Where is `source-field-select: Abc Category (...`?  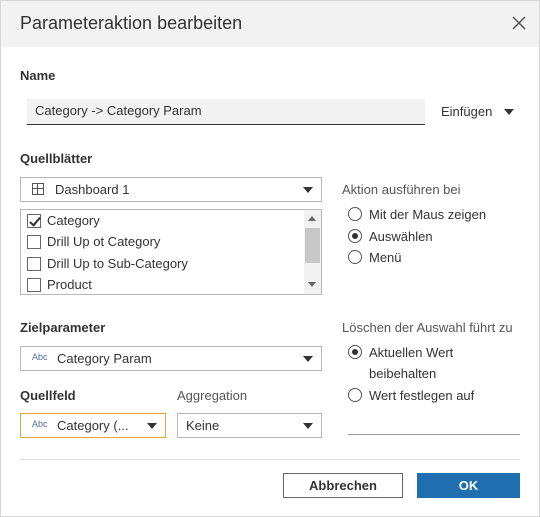
source-field-select: Abc Category (... is located at coordinates (93, 425).